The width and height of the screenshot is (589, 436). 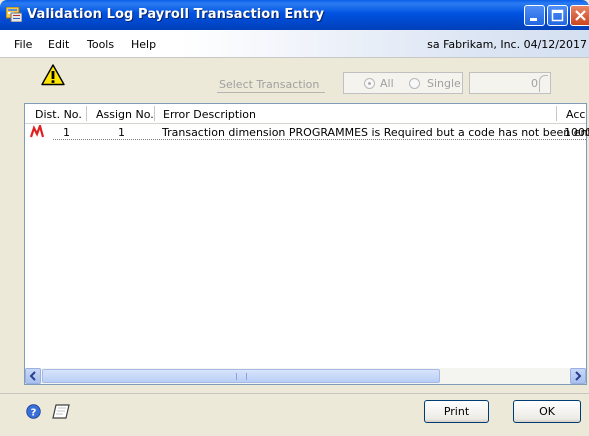 I want to click on horizontal-scrollbar, so click(x=305, y=376).